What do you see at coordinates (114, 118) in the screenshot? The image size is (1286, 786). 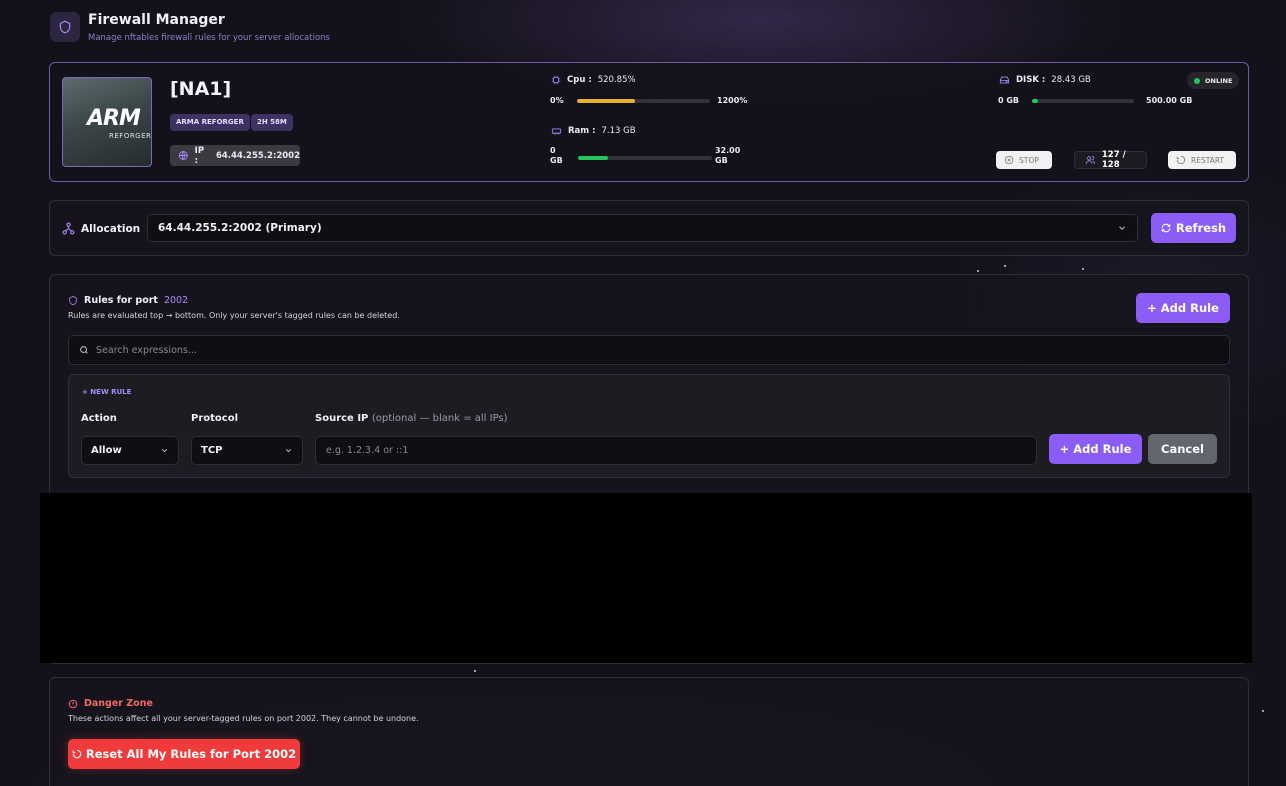 I see `thumbnail-logo: ARM` at bounding box center [114, 118].